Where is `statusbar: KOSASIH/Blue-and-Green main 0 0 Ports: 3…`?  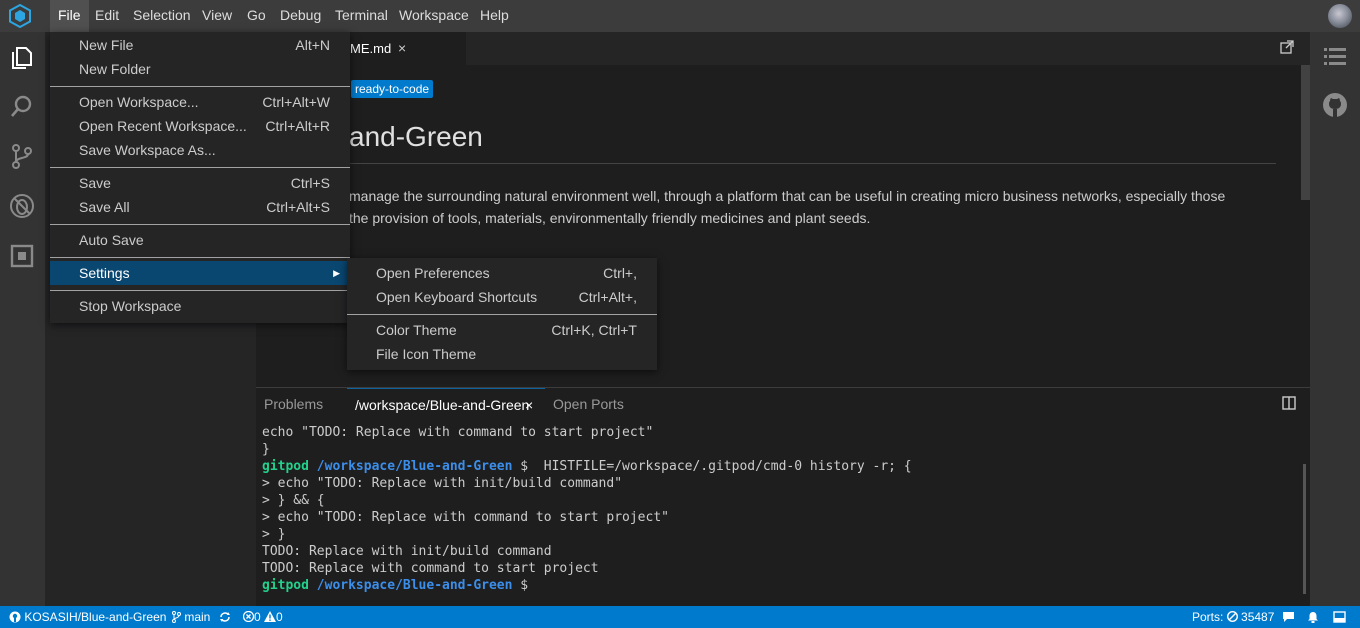
statusbar: KOSASIH/Blue-and-Green main 0 0 Ports: 3… is located at coordinates (680, 617).